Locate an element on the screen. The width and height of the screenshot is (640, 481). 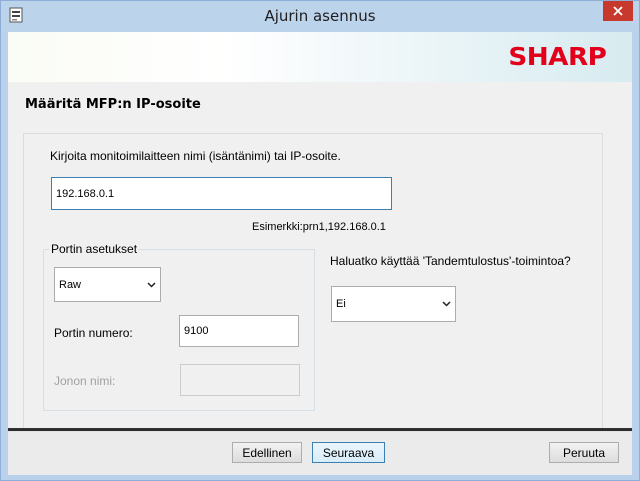
tandem-select: Ei is located at coordinates (393, 304).